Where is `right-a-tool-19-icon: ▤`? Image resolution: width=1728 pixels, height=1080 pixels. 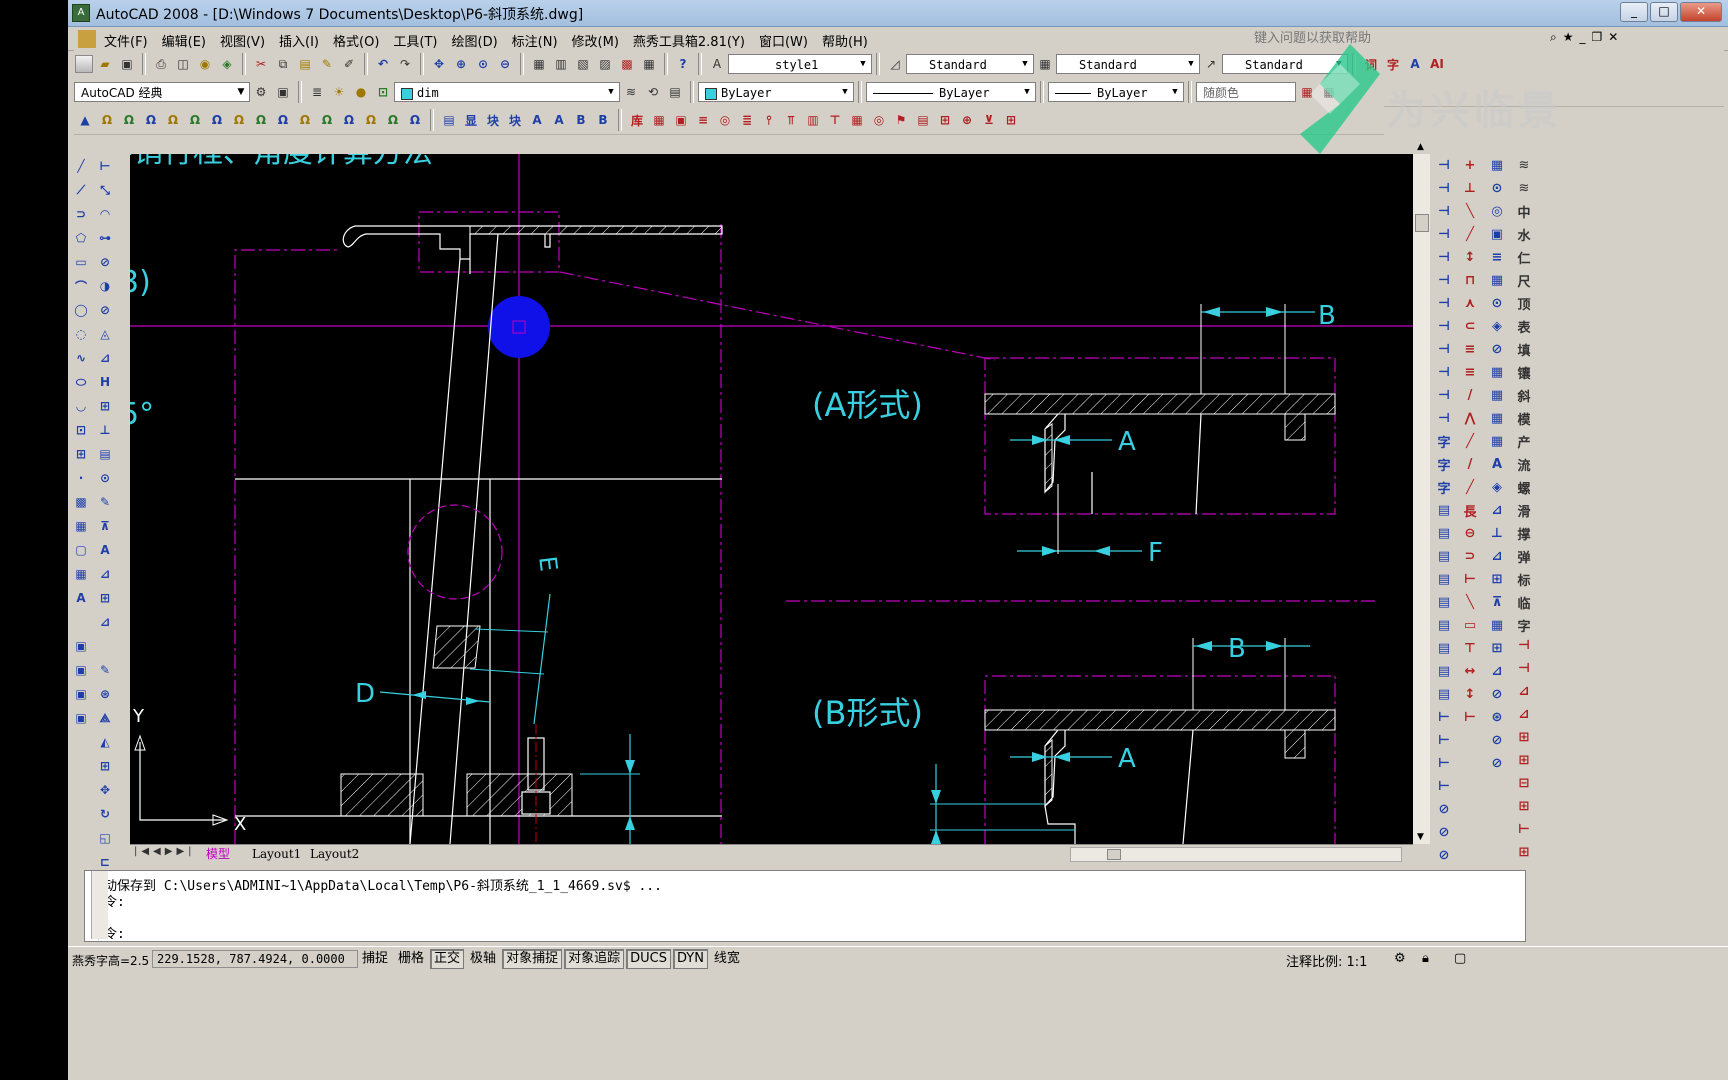
right-a-tool-19-icon: ▤ is located at coordinates (1444, 602).